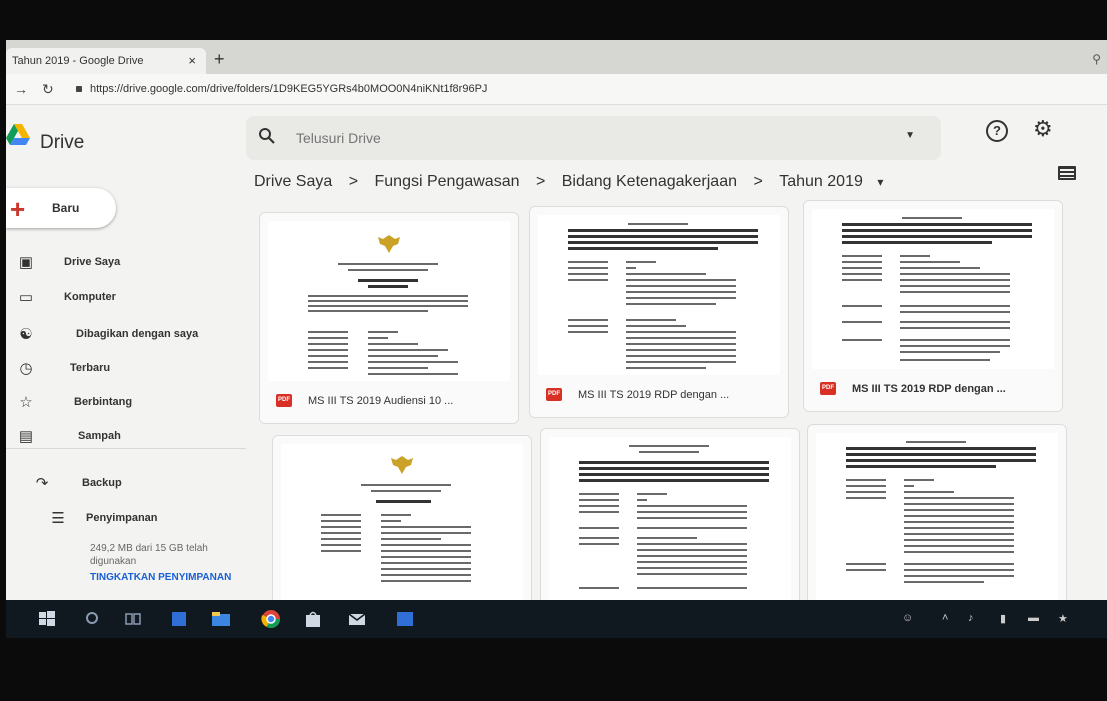 The image size is (1107, 701). Describe the element at coordinates (26, 334) in the screenshot. I see `shared-icon: ☯` at that location.